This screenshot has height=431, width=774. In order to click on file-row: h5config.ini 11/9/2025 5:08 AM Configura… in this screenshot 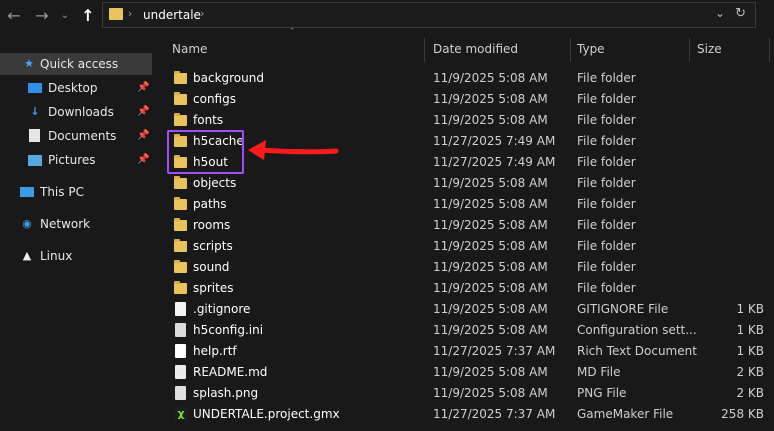, I will do `click(467, 330)`.